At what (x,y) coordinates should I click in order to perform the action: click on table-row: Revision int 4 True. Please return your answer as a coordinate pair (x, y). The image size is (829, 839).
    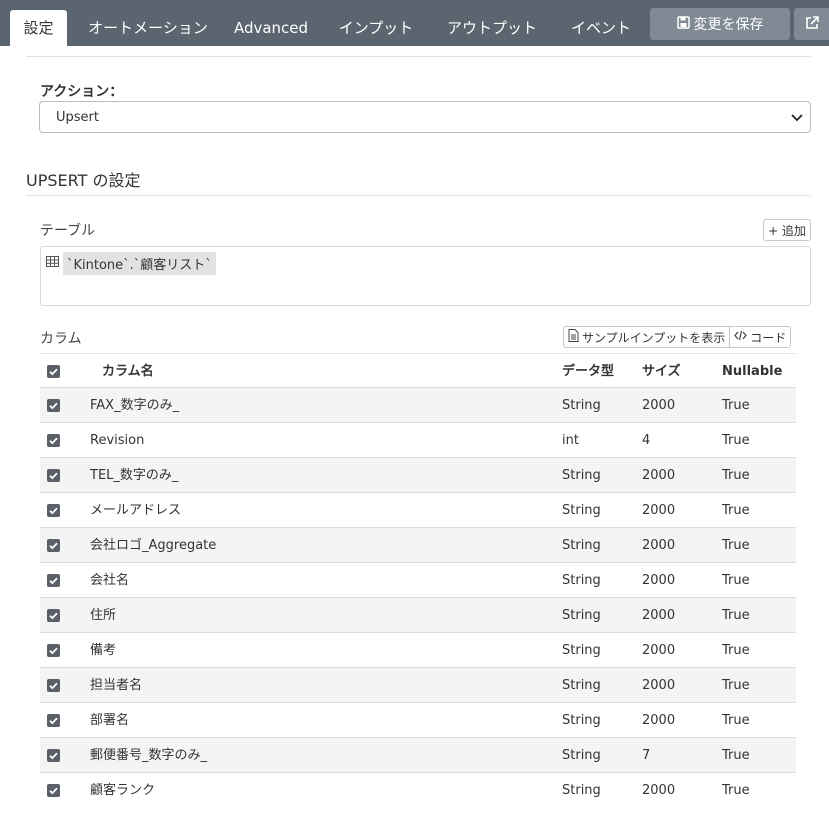
    Looking at the image, I should click on (418, 440).